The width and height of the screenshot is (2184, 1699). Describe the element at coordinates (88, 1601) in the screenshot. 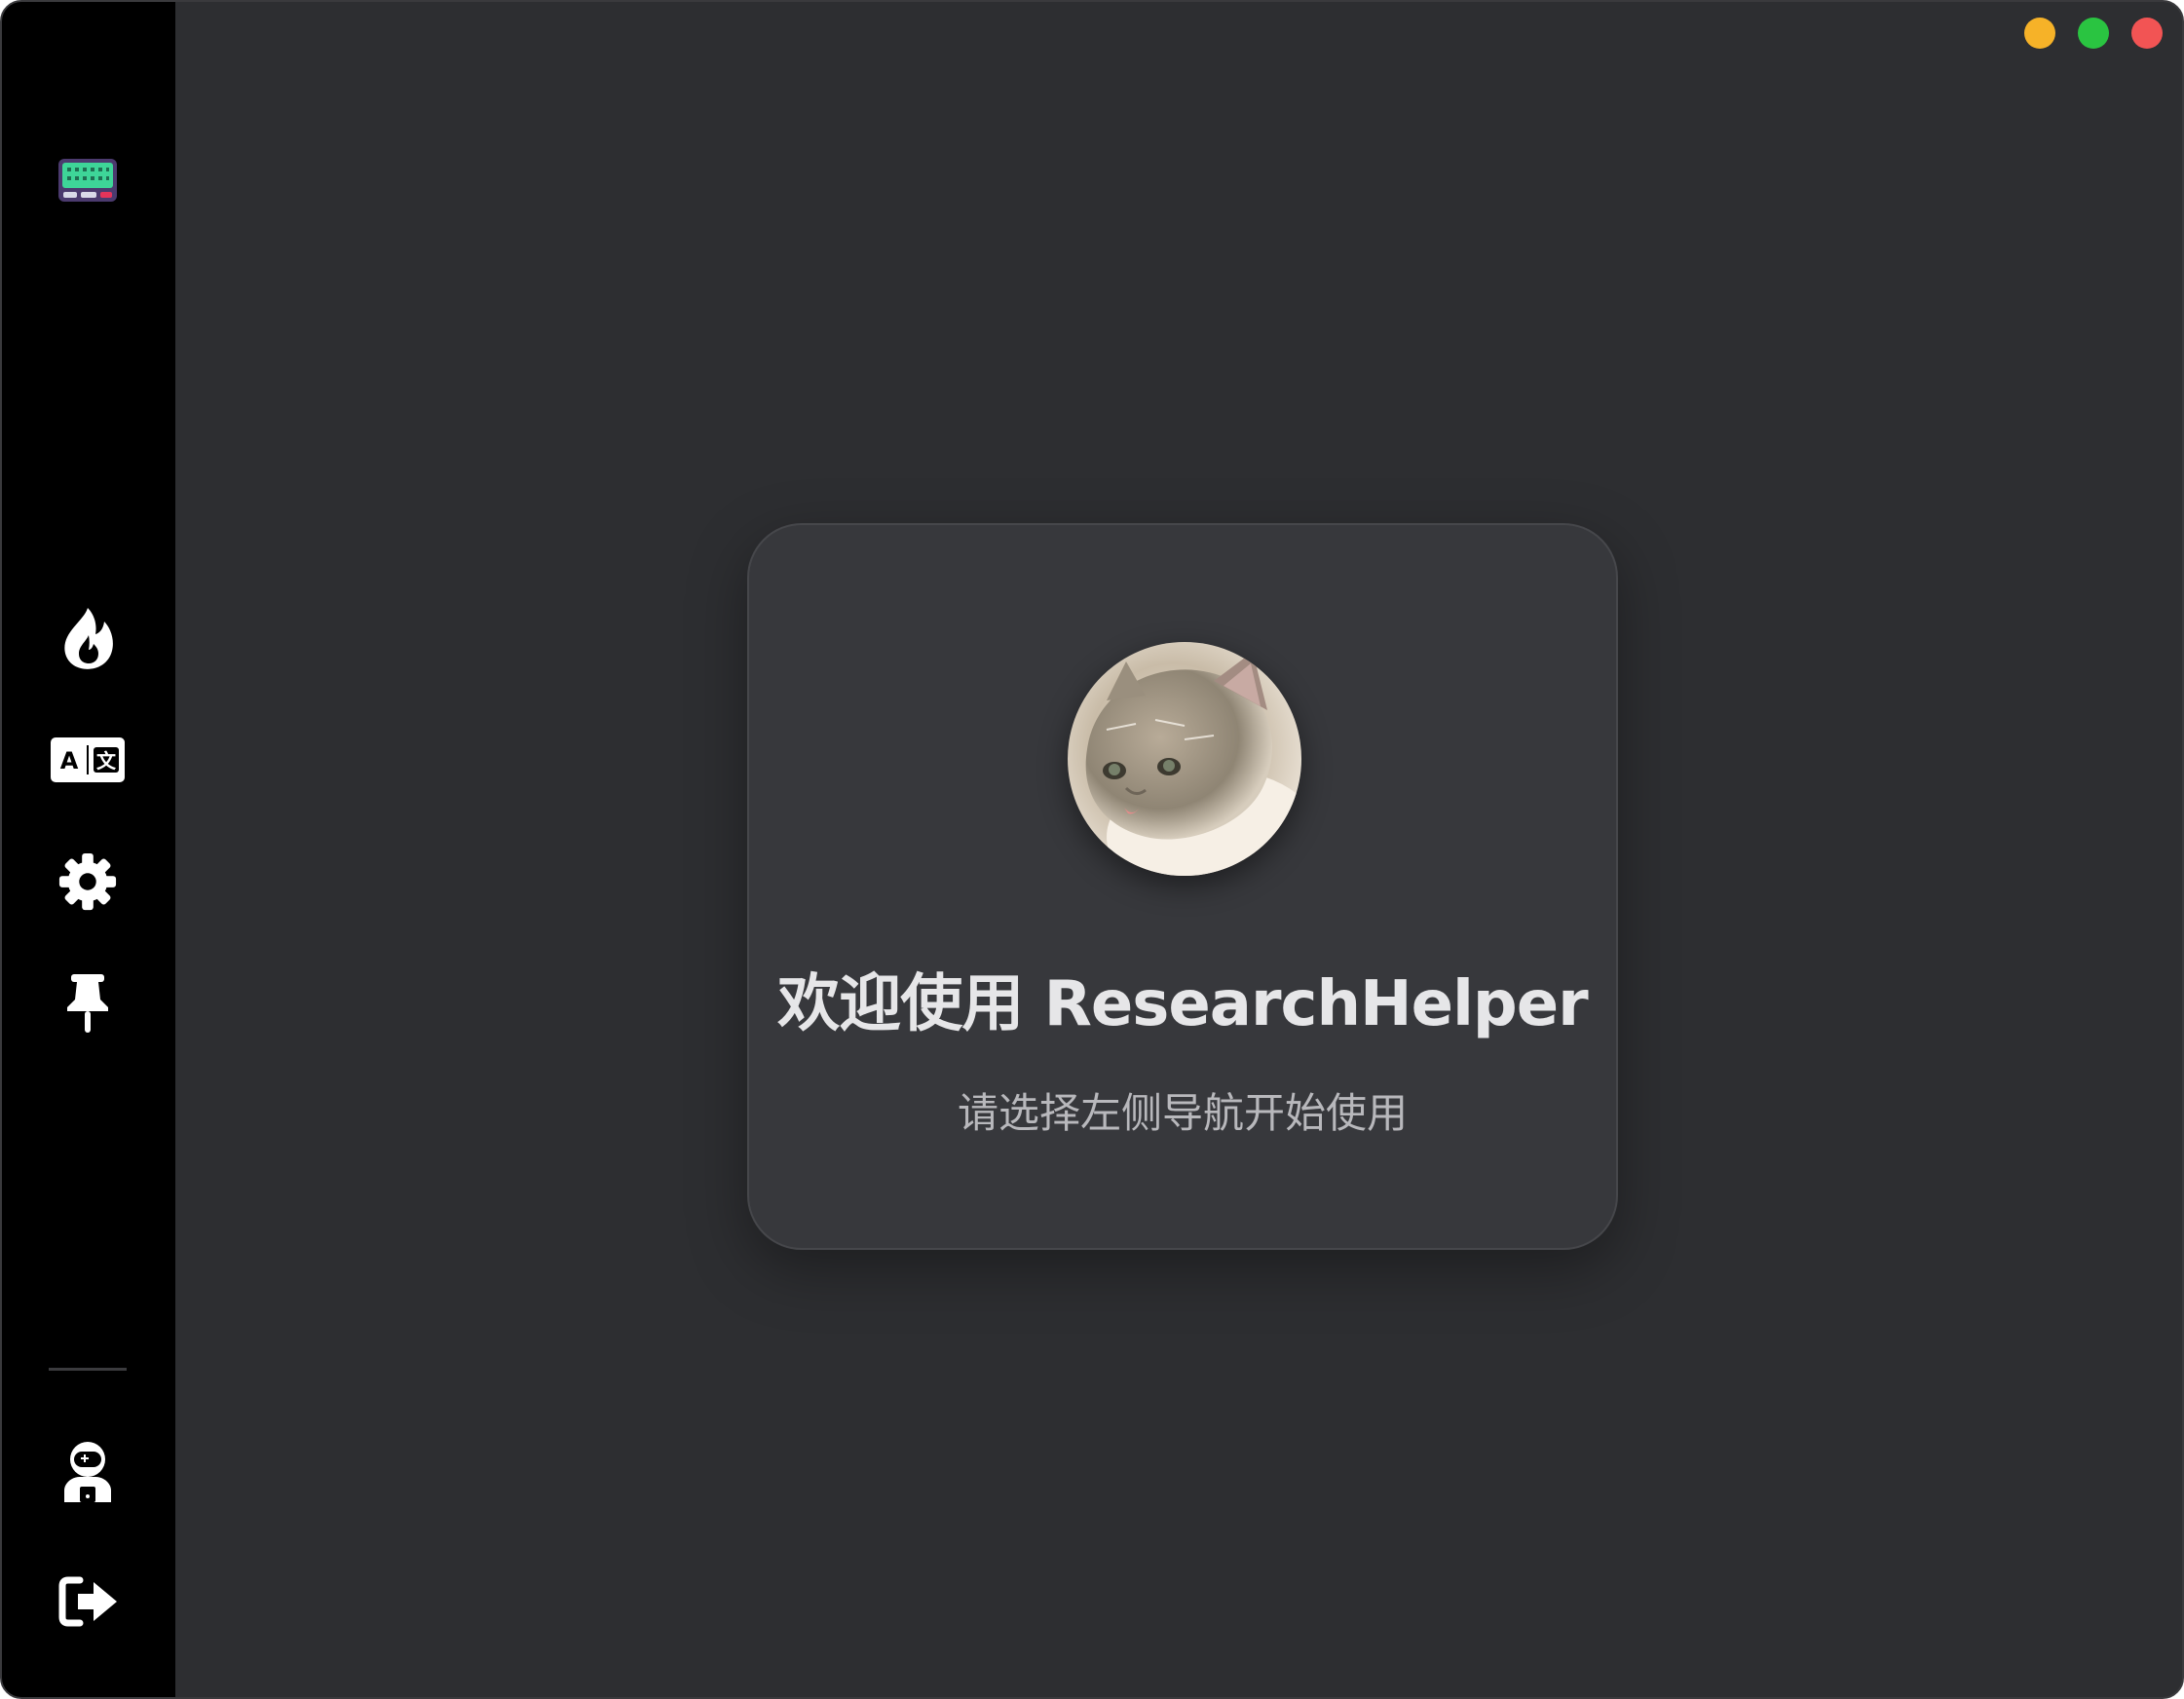

I see `logout-icon` at that location.